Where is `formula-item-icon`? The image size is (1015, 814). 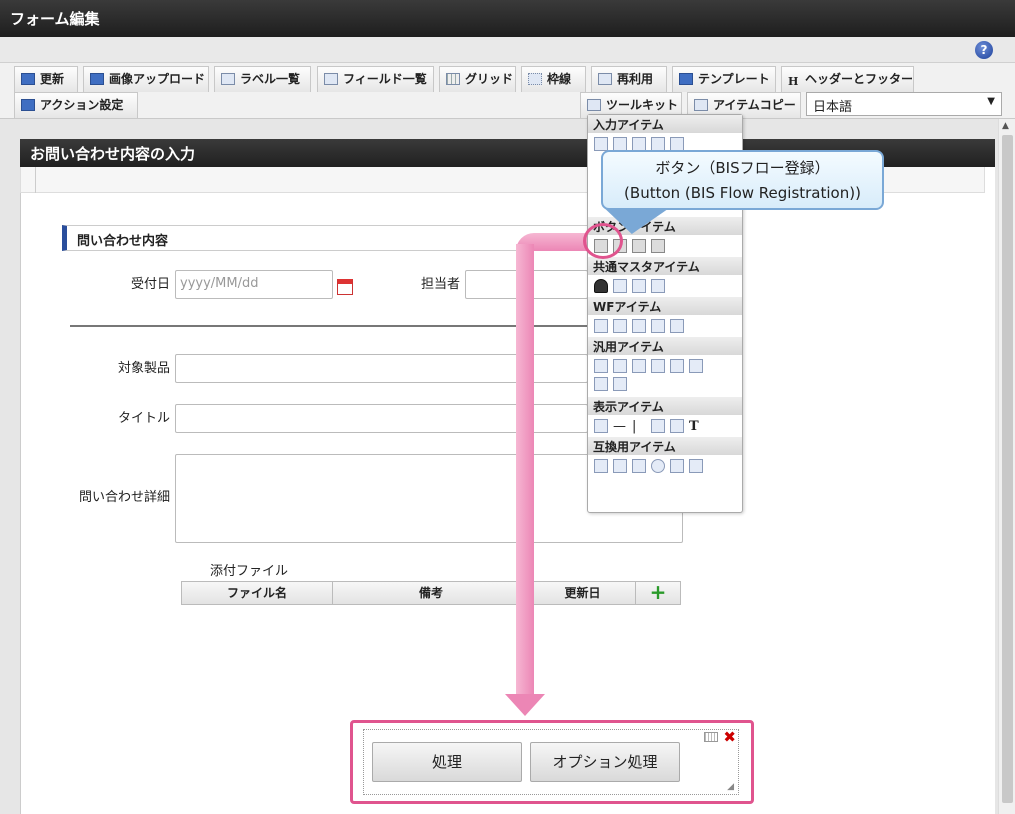 formula-item-icon is located at coordinates (639, 143).